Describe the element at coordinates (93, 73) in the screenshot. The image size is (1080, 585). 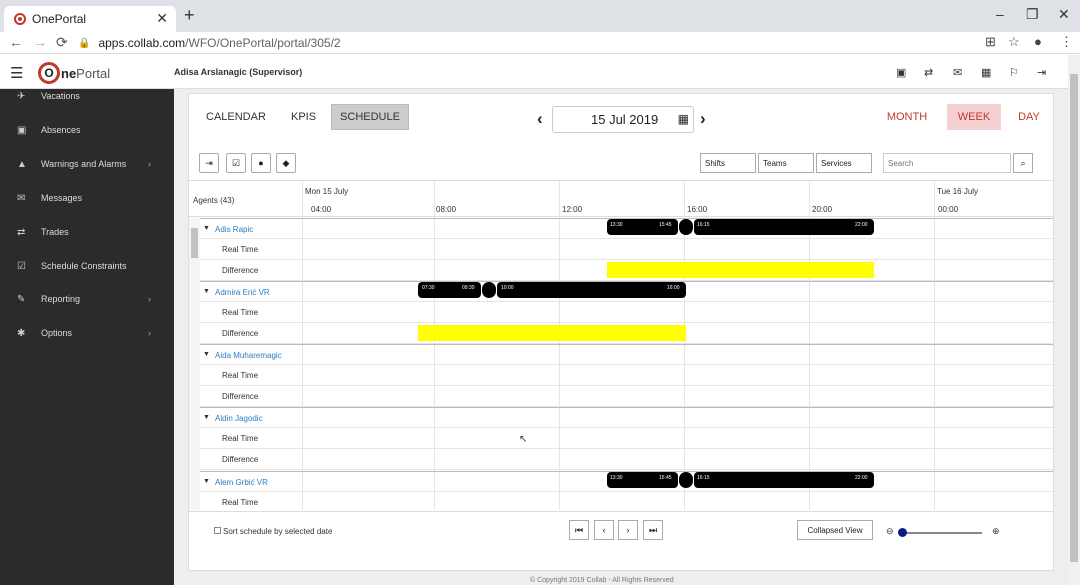
I see `logo-text-portal: Portal` at that location.